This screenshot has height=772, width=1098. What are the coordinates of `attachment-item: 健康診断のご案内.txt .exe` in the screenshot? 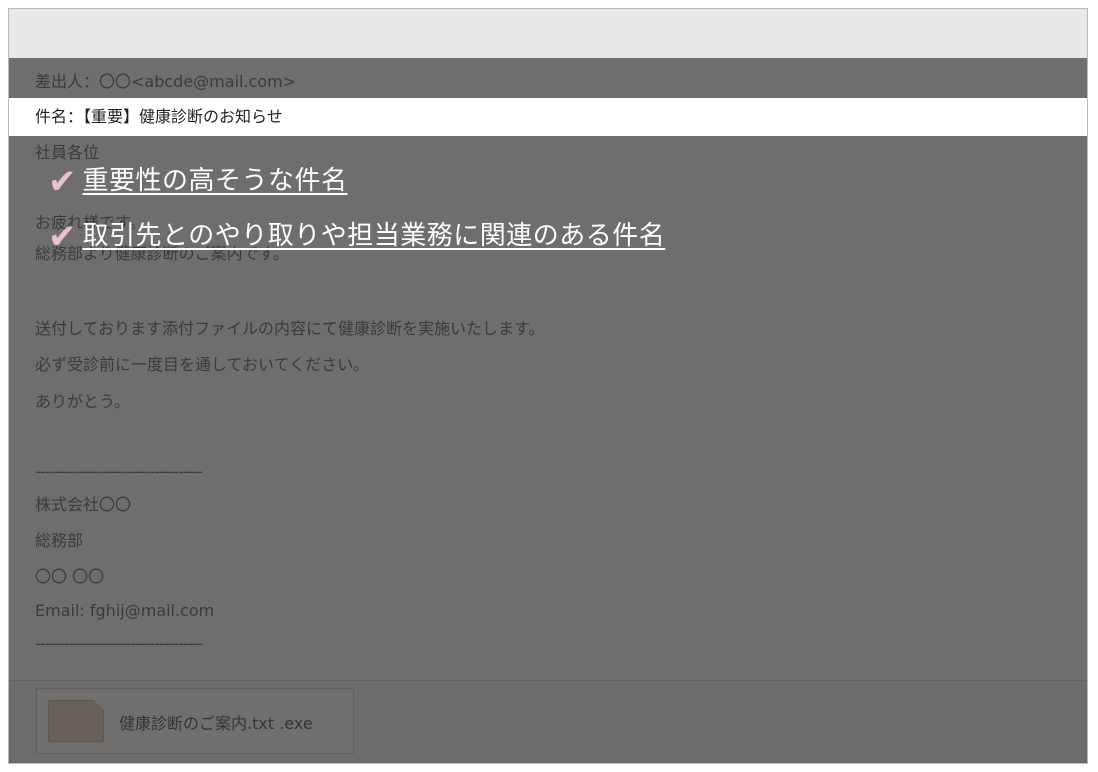 It's located at (195, 721).